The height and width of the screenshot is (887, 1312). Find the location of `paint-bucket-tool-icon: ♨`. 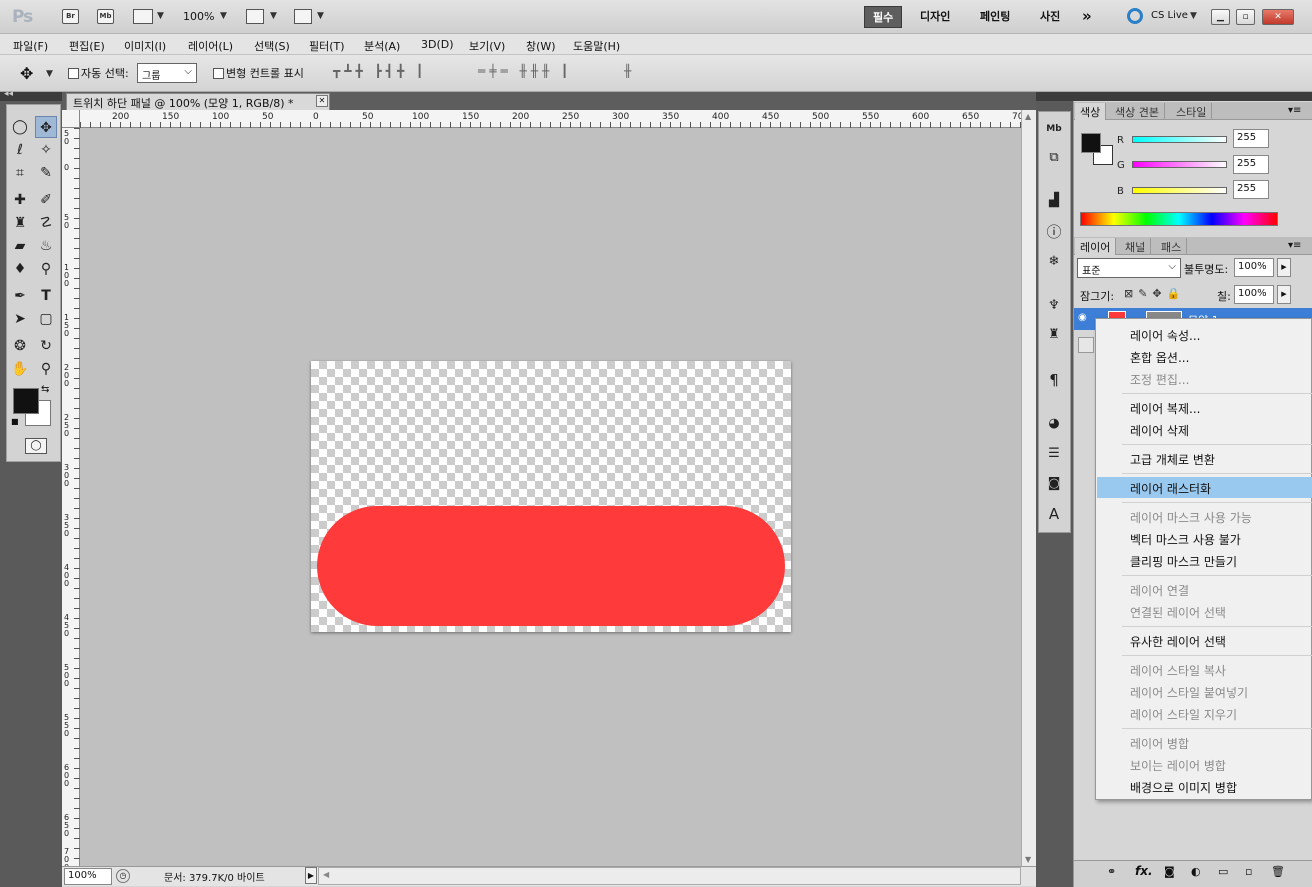

paint-bucket-tool-icon: ♨ is located at coordinates (46, 246).